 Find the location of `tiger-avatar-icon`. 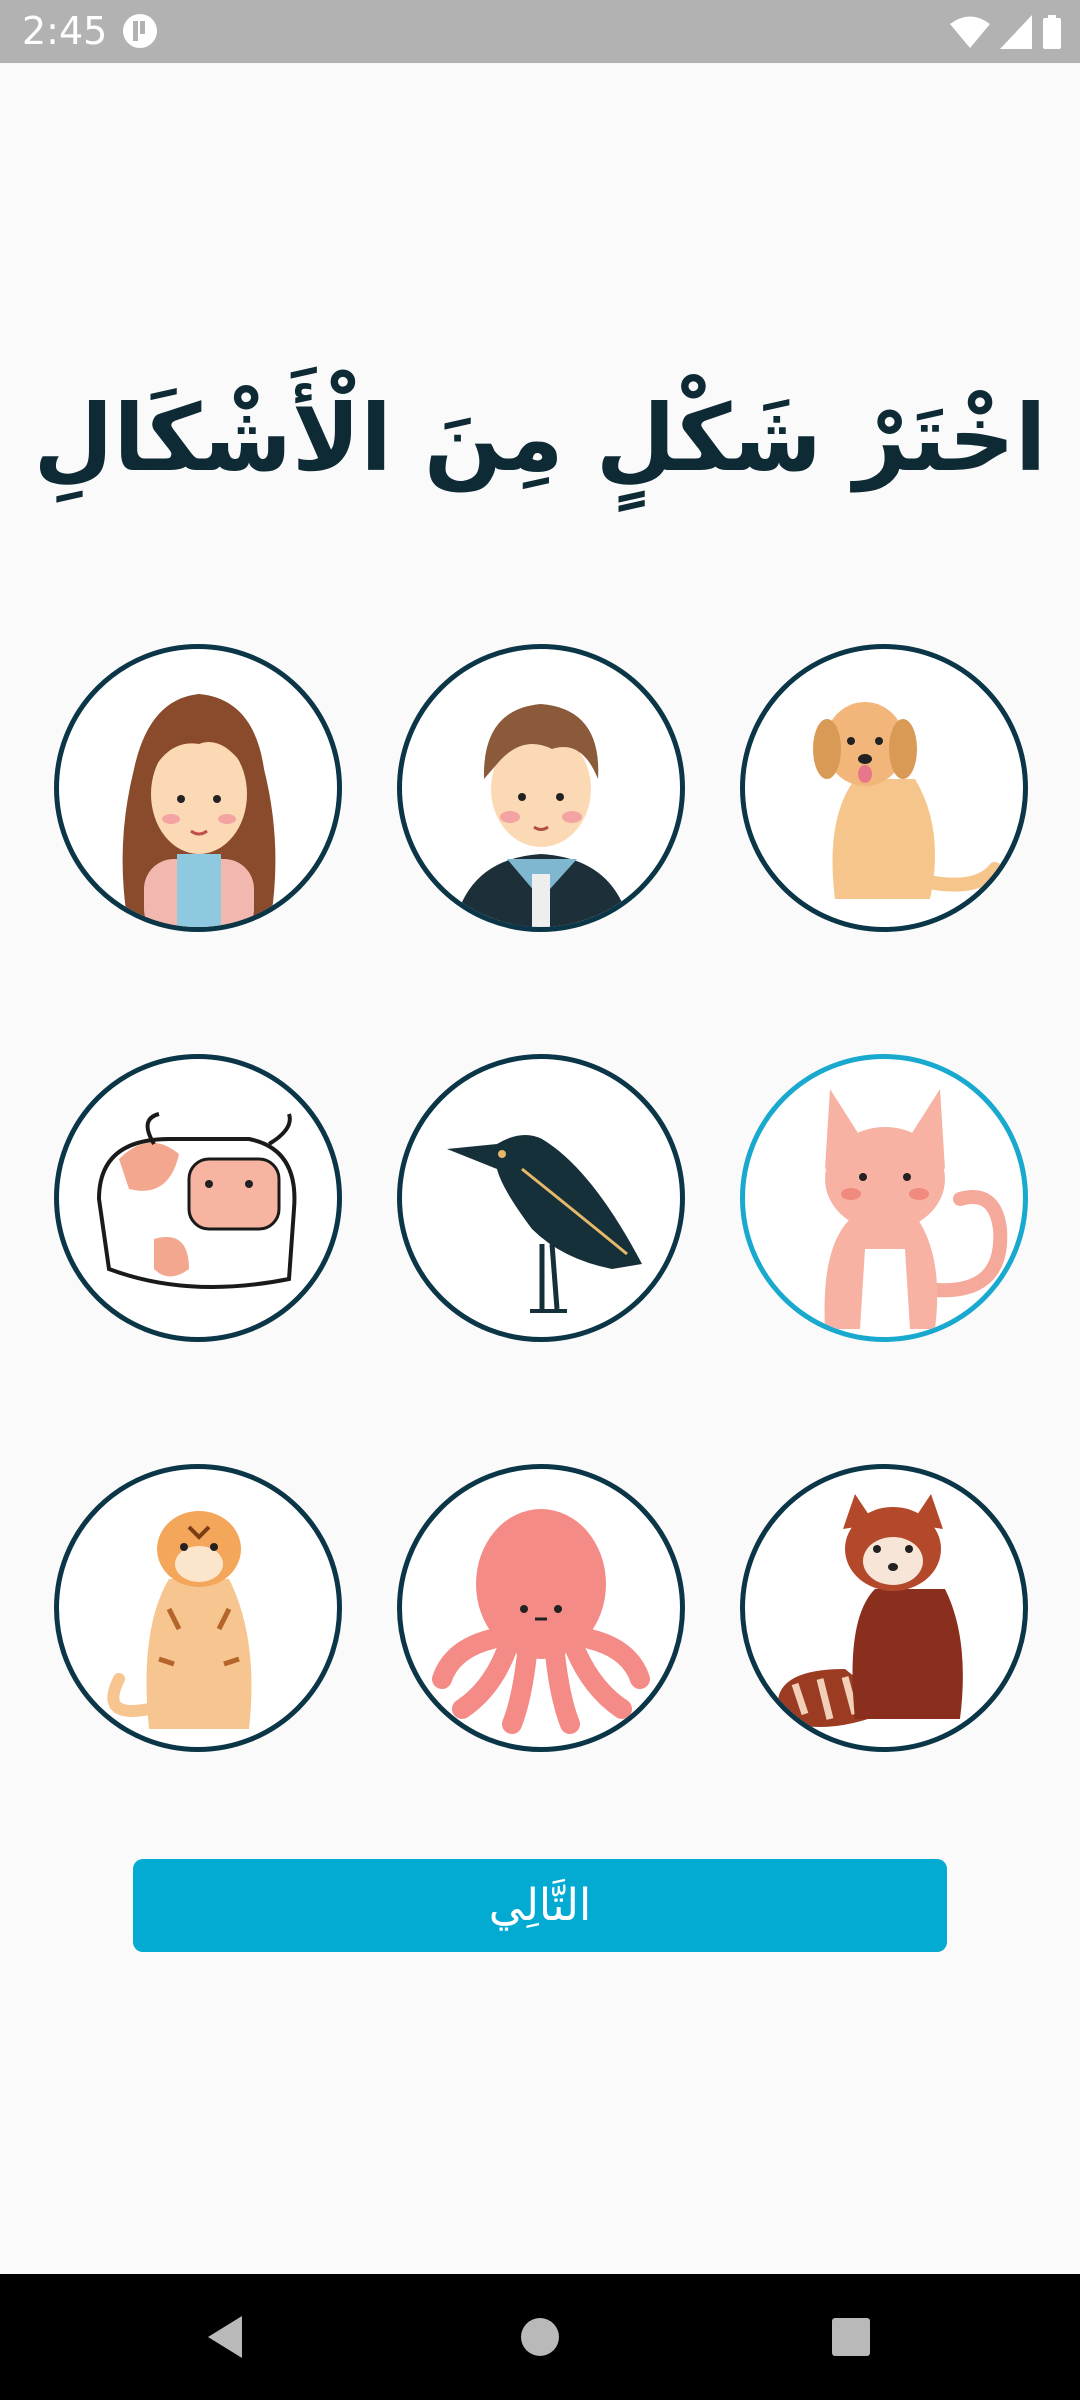

tiger-avatar-icon is located at coordinates (179, 1620).